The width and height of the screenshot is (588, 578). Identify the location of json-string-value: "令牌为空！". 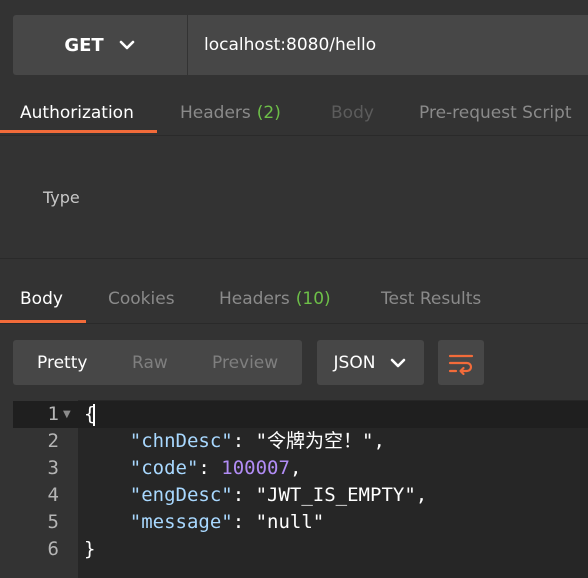
(314, 441).